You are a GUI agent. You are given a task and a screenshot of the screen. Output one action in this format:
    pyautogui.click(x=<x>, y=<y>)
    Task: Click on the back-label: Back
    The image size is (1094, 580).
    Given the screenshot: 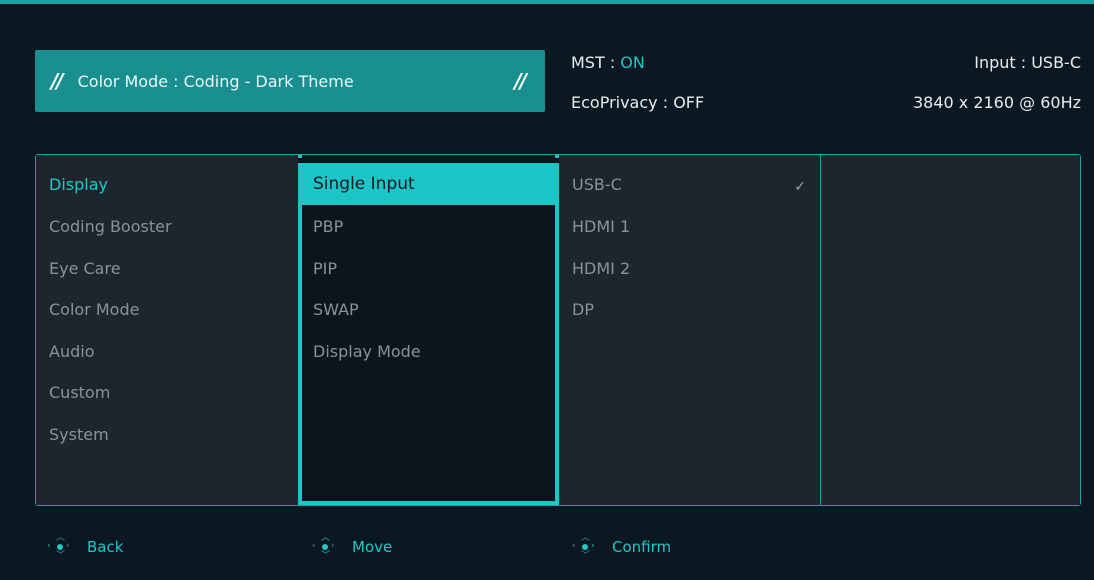 What is the action you would take?
    pyautogui.click(x=105, y=547)
    